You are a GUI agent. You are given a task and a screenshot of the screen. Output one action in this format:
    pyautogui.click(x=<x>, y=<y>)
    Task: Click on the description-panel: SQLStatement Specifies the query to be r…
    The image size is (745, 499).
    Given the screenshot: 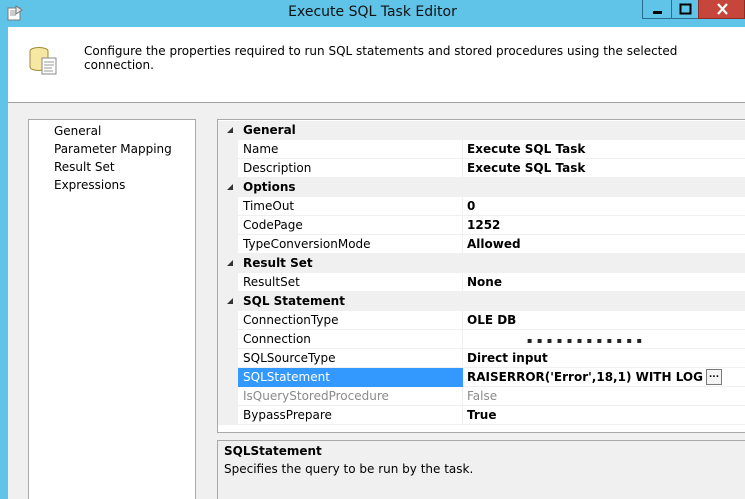 What is the action you would take?
    pyautogui.click(x=481, y=469)
    